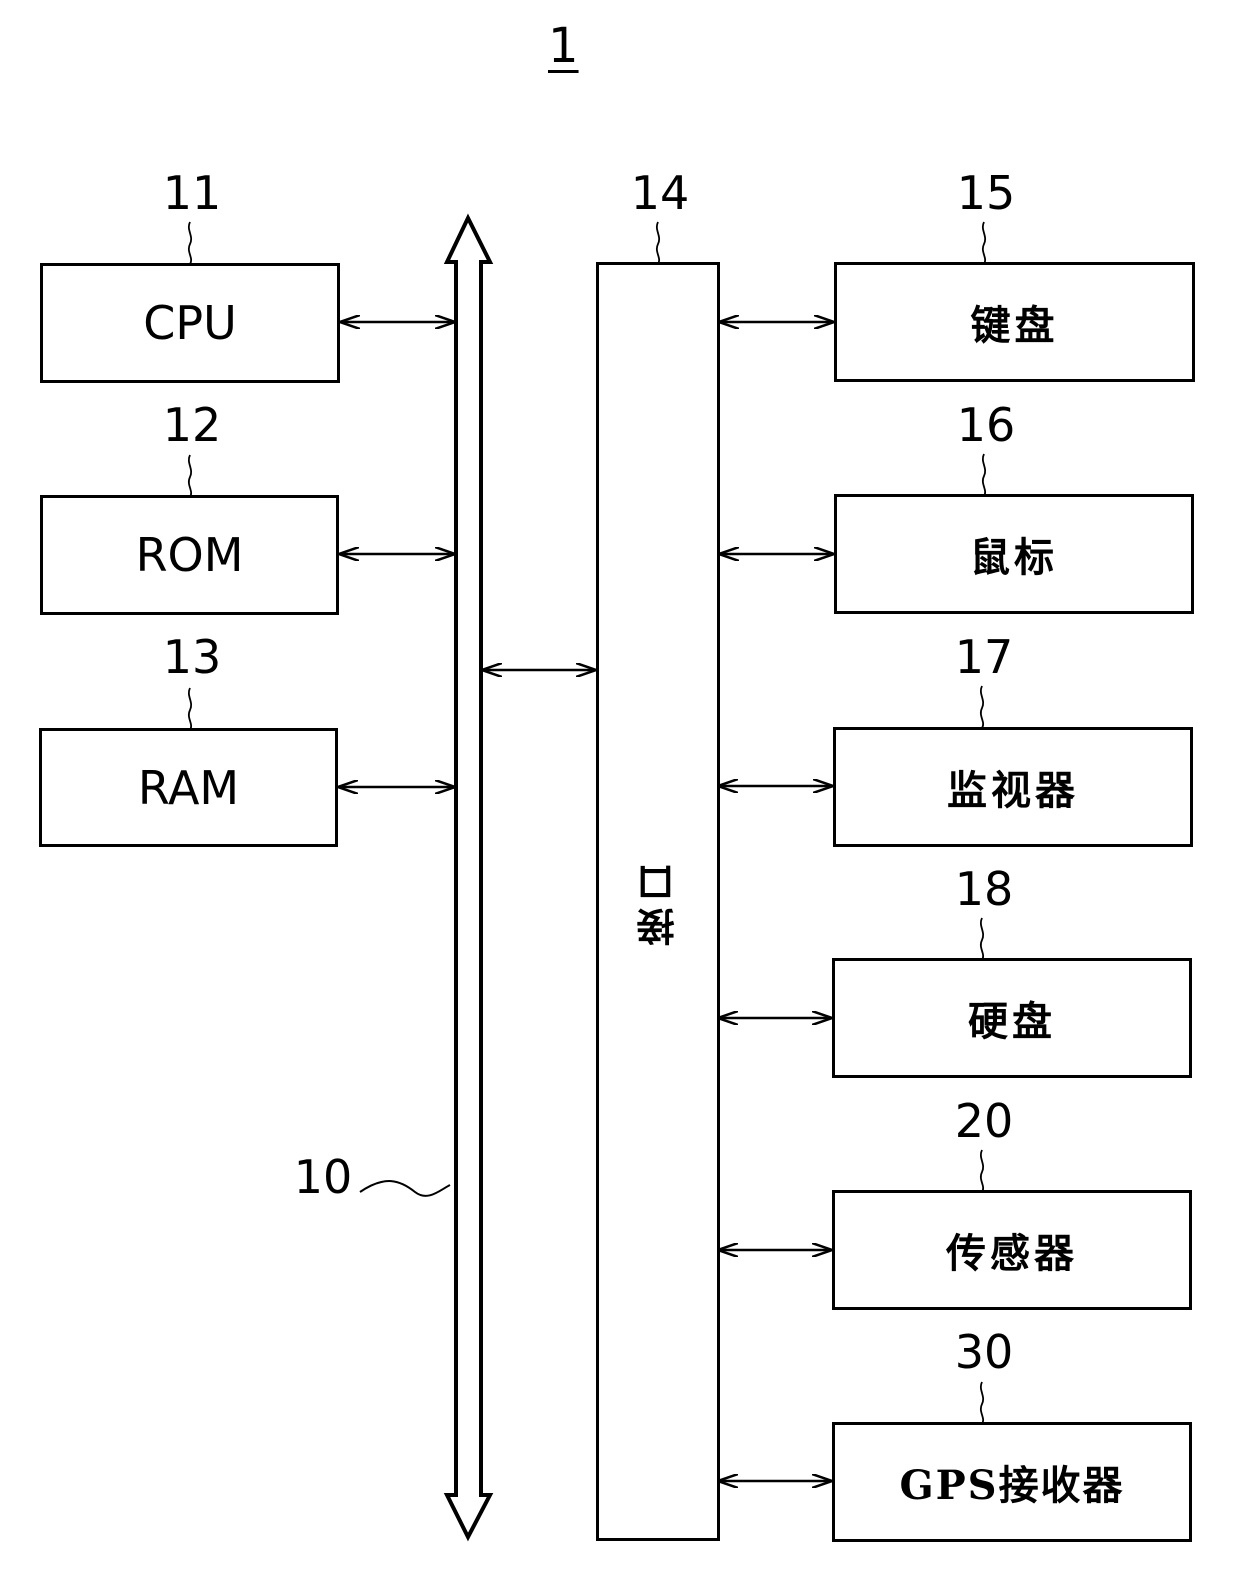  I want to click on monitor-ref-label: 17, so click(984, 657).